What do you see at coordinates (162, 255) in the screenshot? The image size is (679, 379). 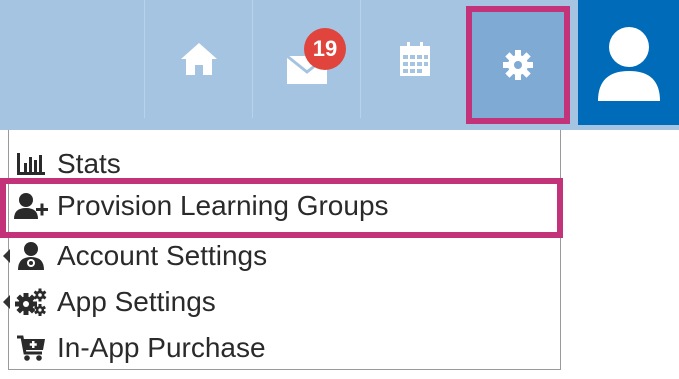 I see `menu-item-label: Account Settings` at bounding box center [162, 255].